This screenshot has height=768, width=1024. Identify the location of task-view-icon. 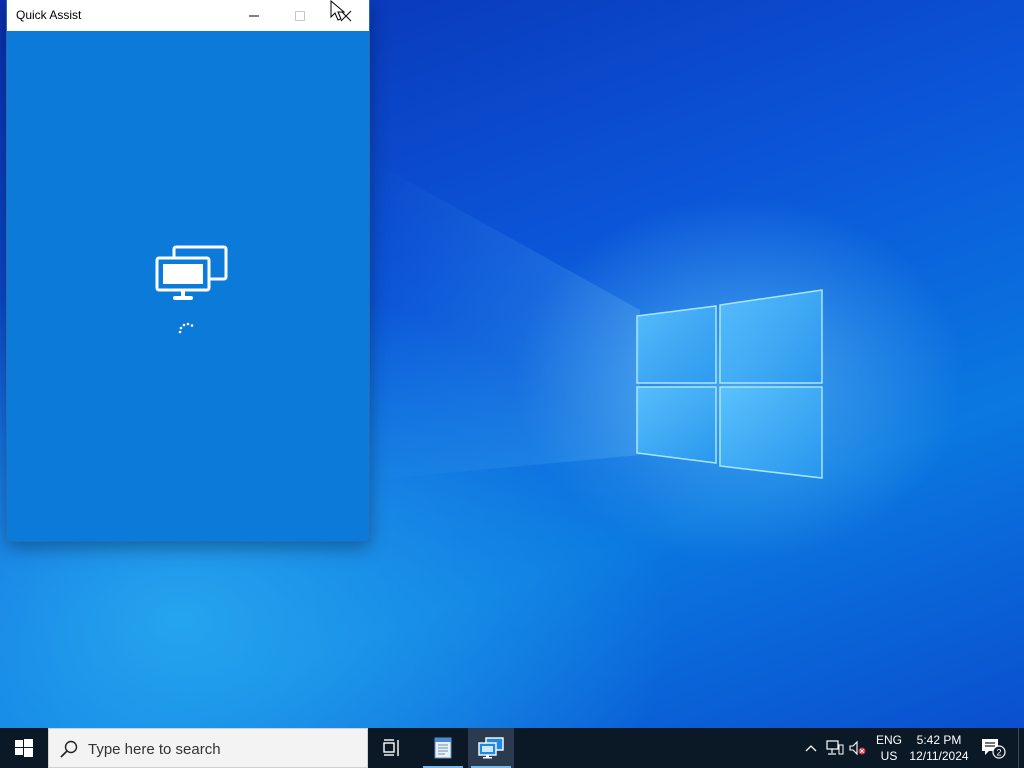
(391, 747).